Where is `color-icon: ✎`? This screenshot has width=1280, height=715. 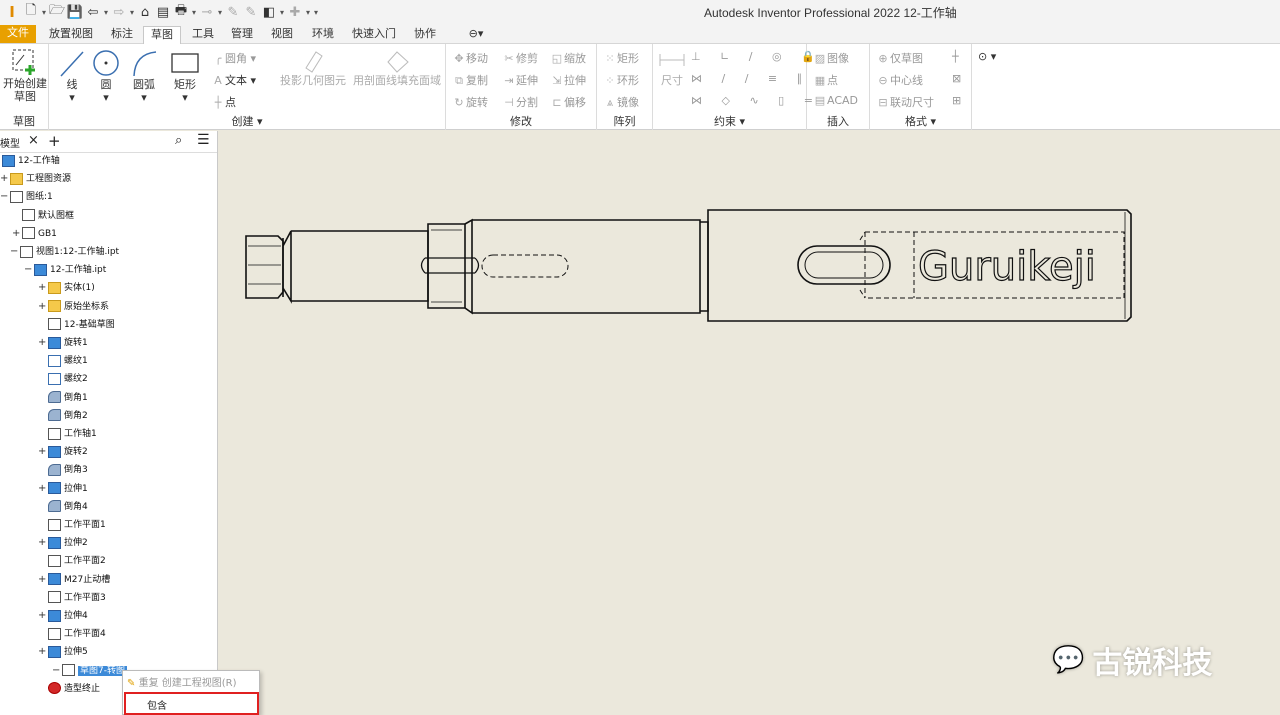 color-icon: ✎ is located at coordinates (251, 12).